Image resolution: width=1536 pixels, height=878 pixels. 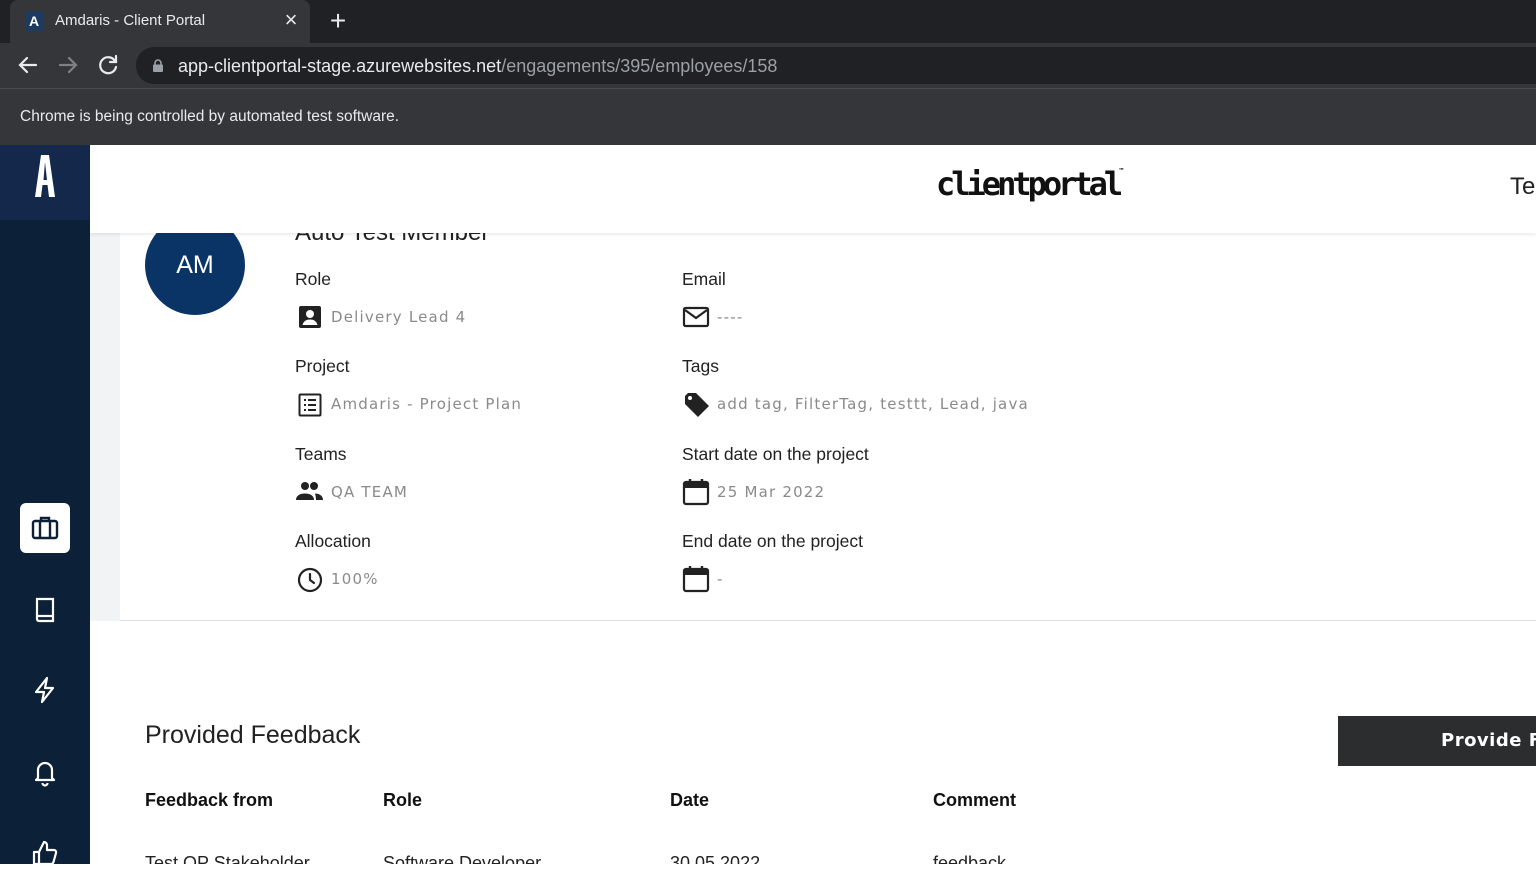 What do you see at coordinates (130, 20) in the screenshot?
I see `tab-title: Amdaris - Client Portal` at bounding box center [130, 20].